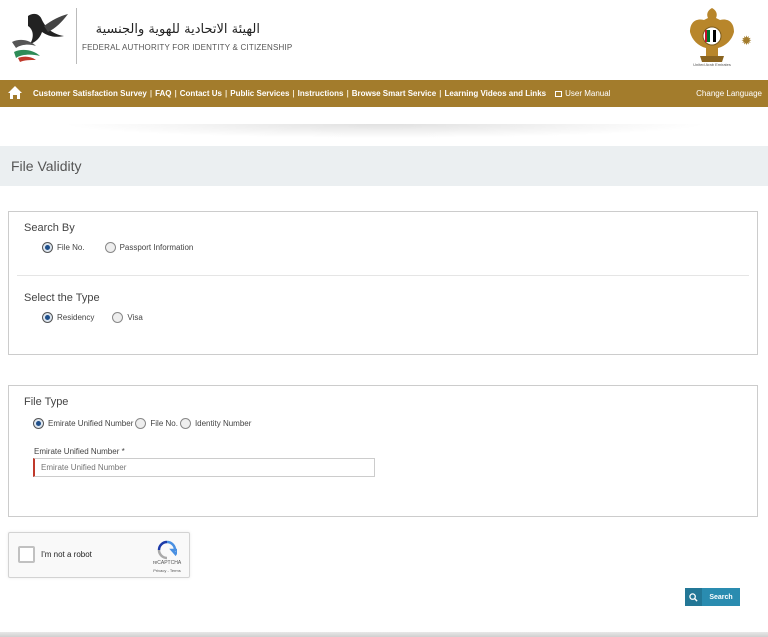  I want to click on nav-browse-smart-service: Browse Smart Service, so click(394, 93).